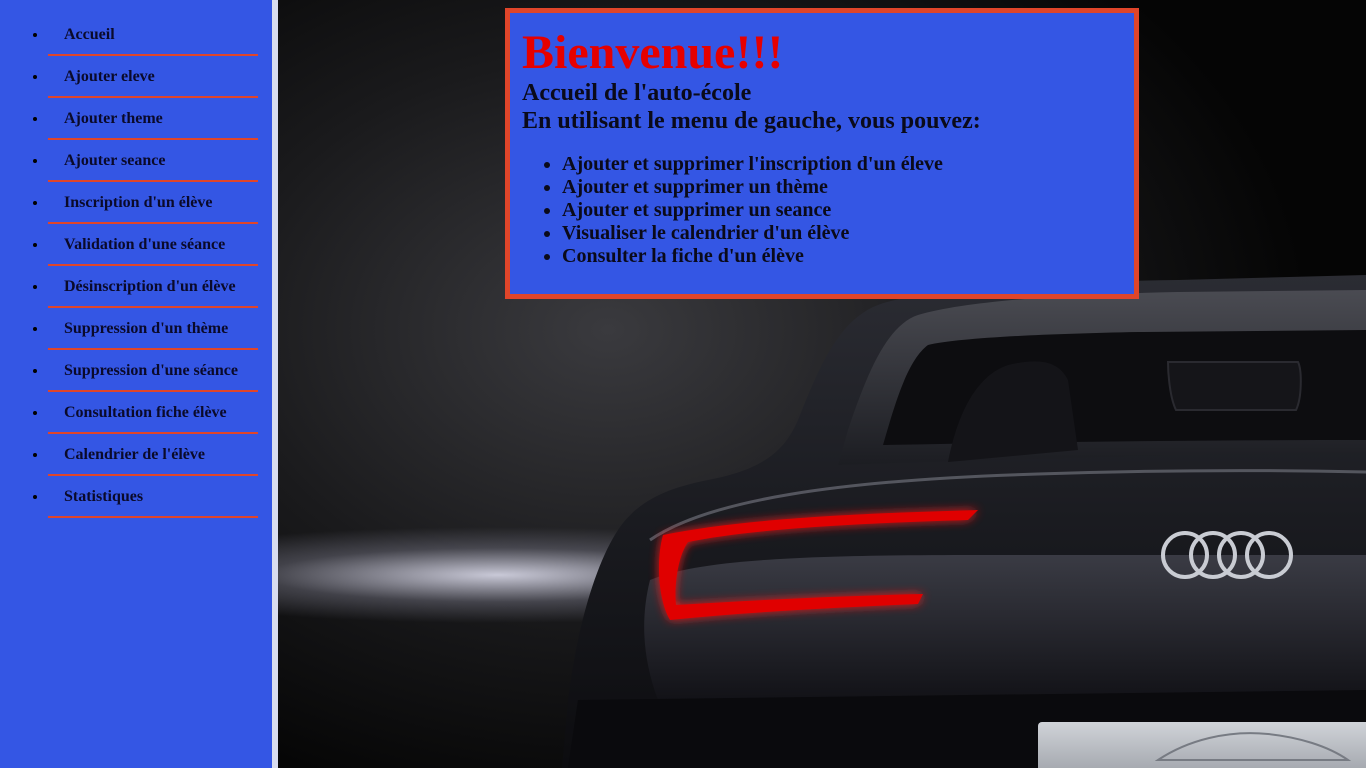 The image size is (1366, 768). Describe the element at coordinates (153, 239) in the screenshot. I see `menu-link-validation-seance: Validation d'une séance` at that location.